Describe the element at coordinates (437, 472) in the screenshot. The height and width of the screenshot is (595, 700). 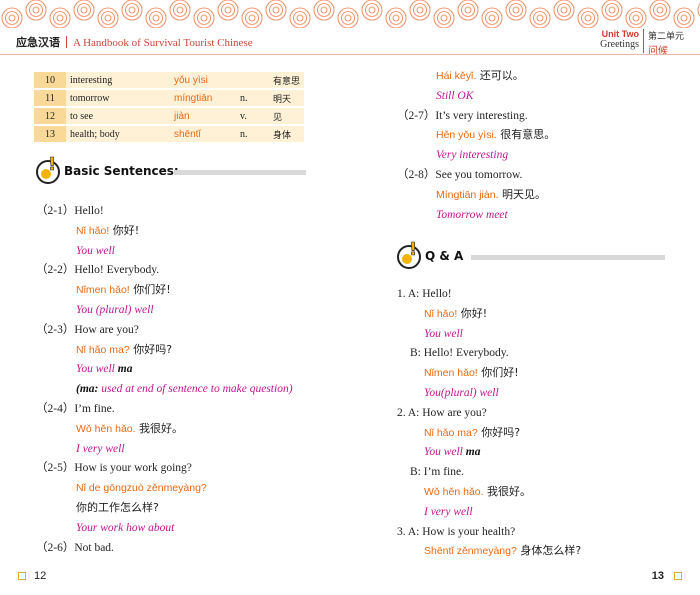
I see `english-sentence: B: I’m fine.` at that location.